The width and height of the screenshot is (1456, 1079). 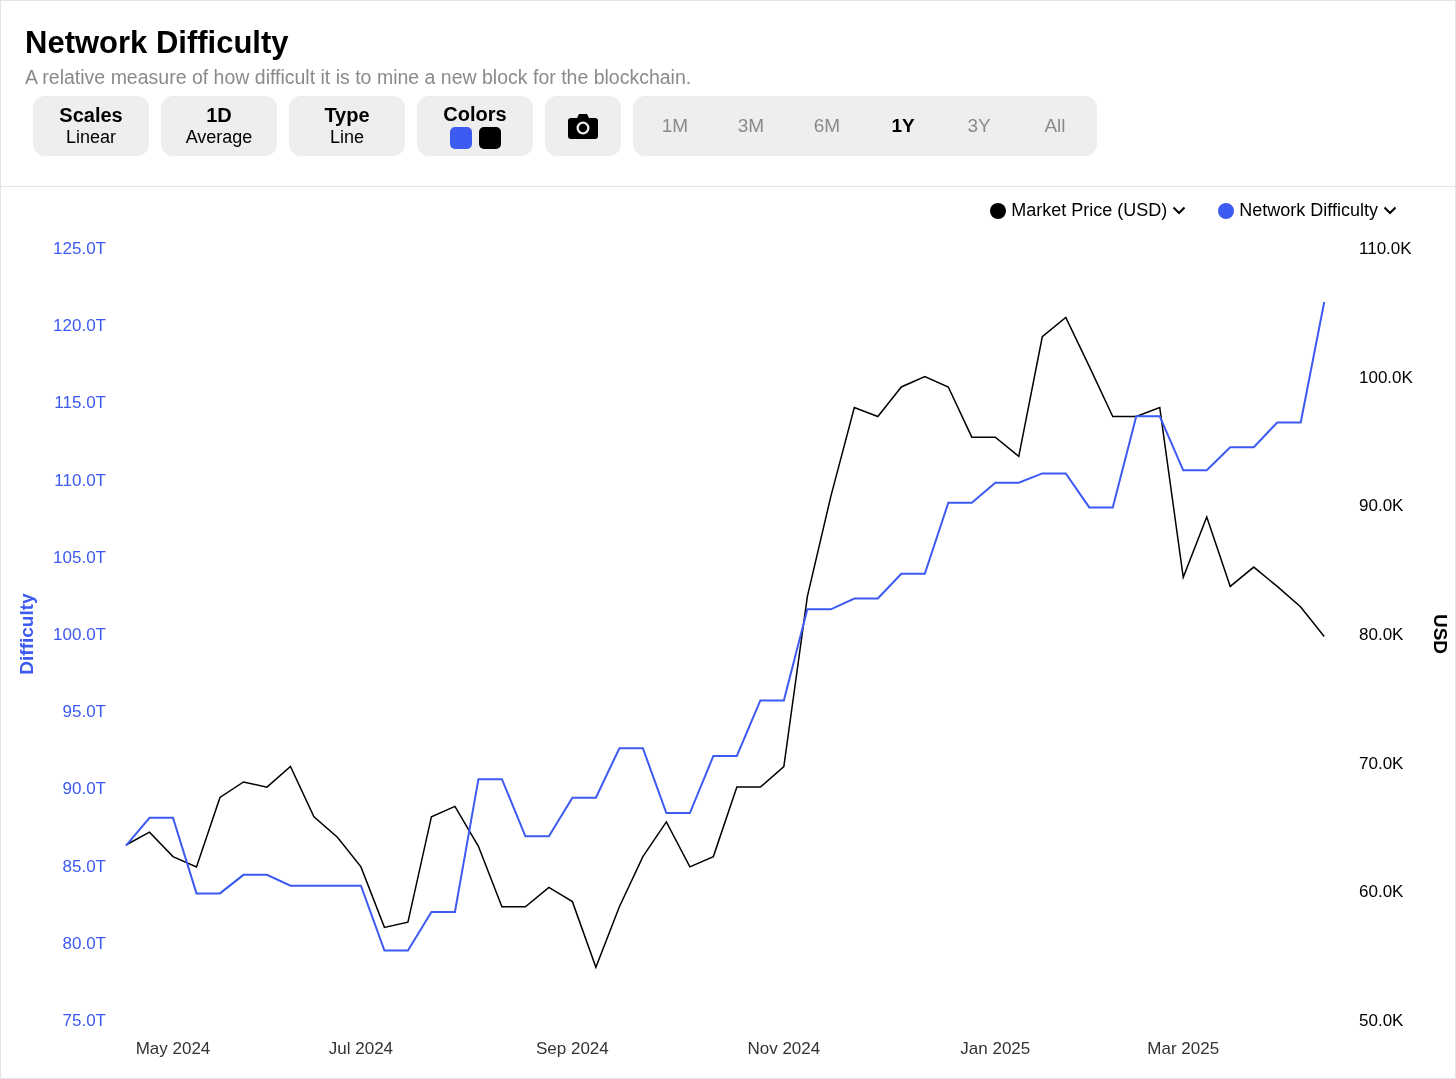 I want to click on y-axis-tick-label: 85.0T, so click(x=84, y=866).